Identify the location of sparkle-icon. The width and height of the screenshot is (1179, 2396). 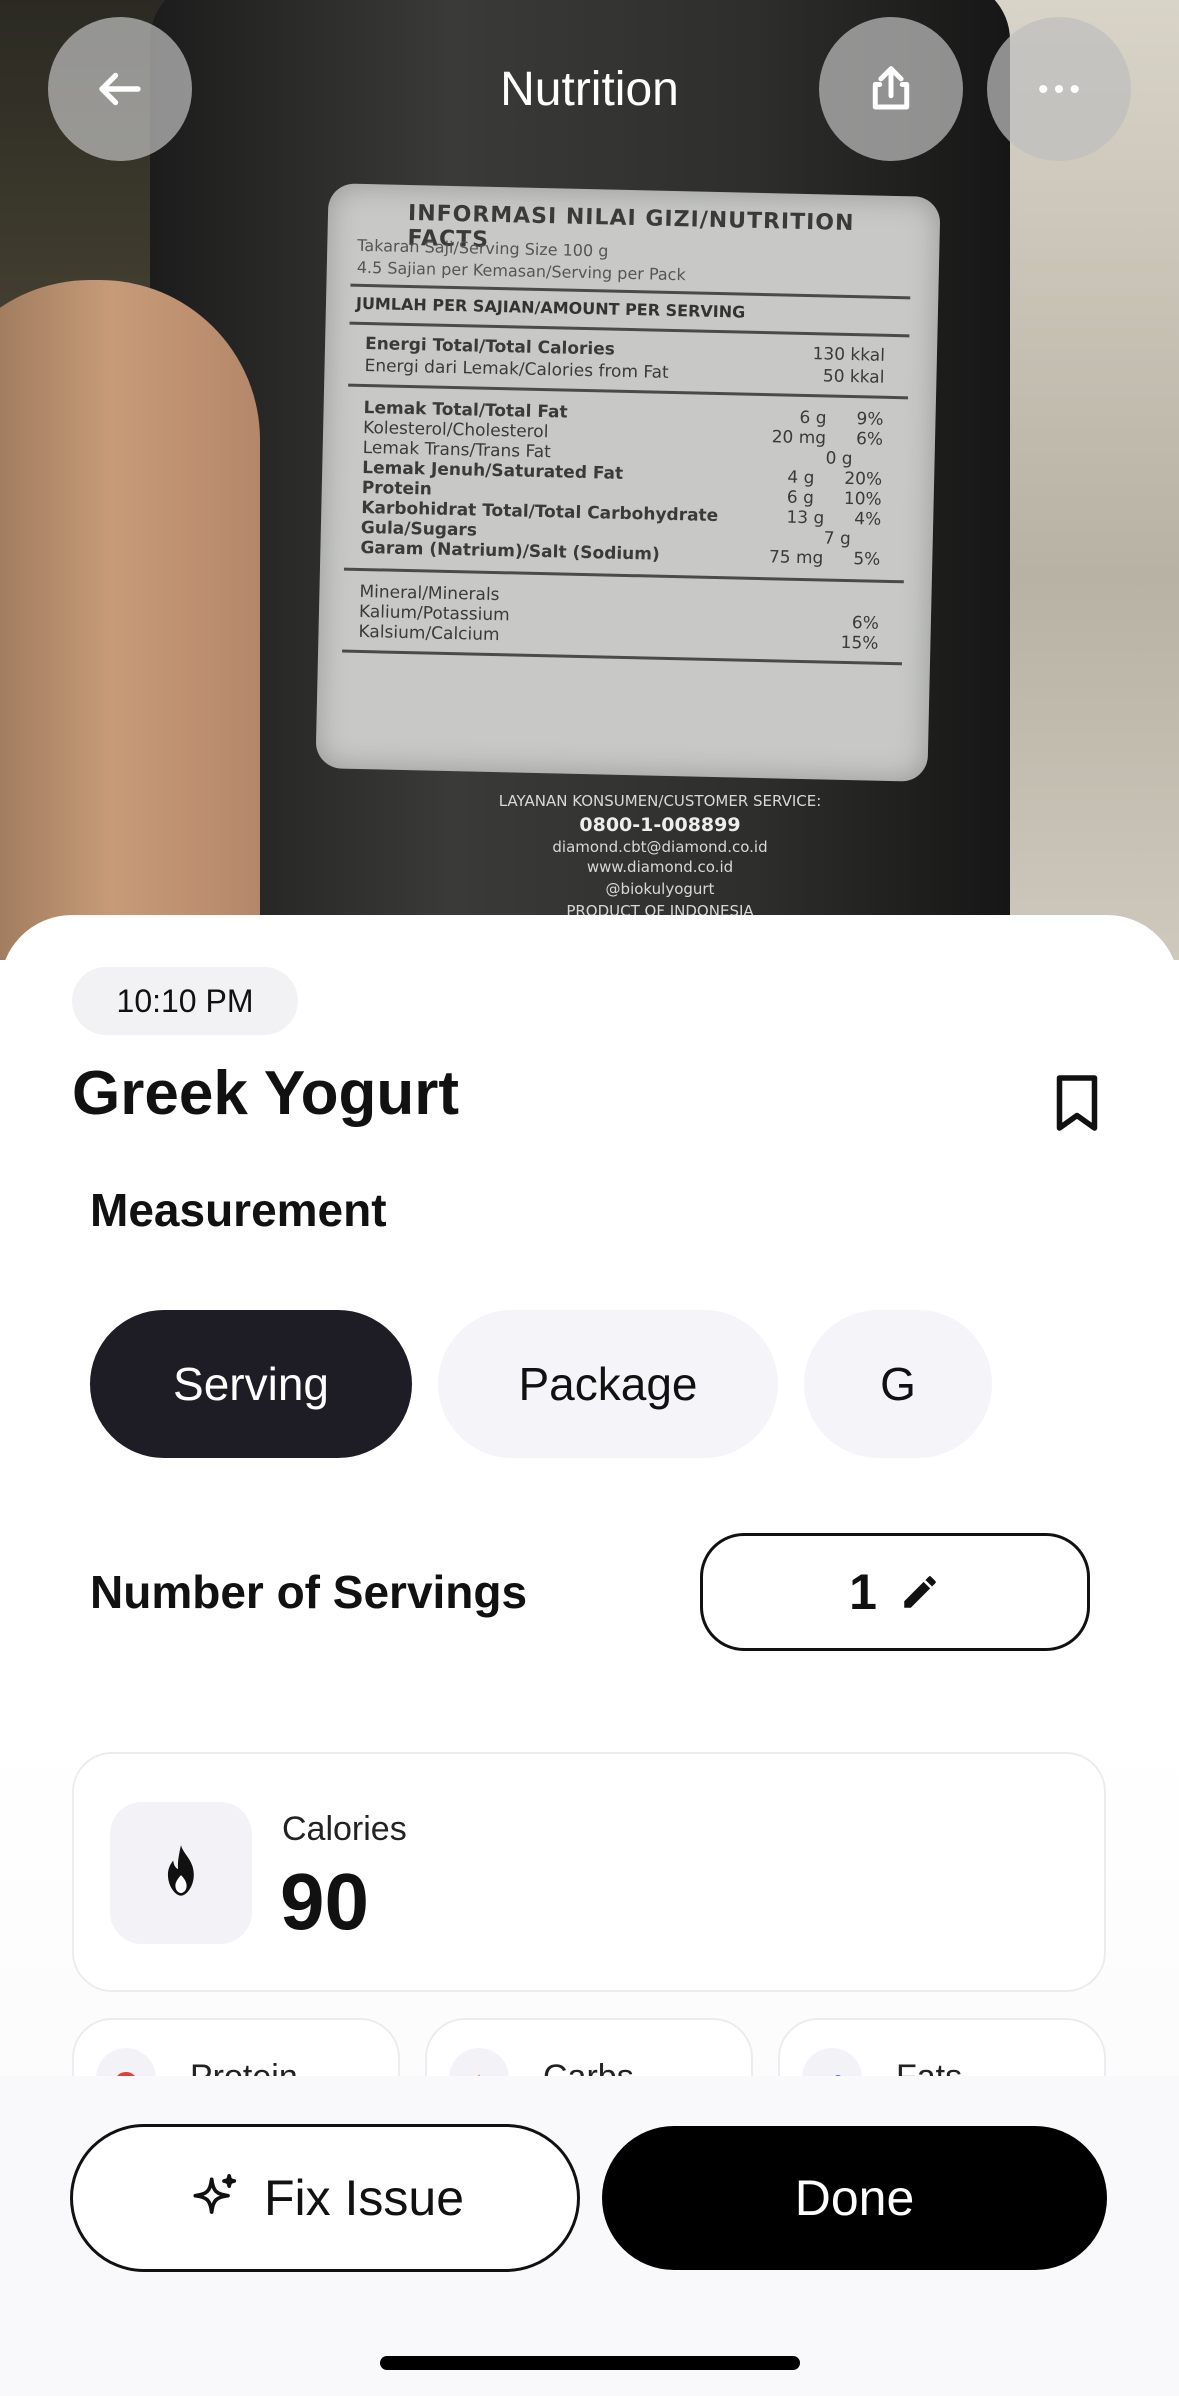
(215, 2193).